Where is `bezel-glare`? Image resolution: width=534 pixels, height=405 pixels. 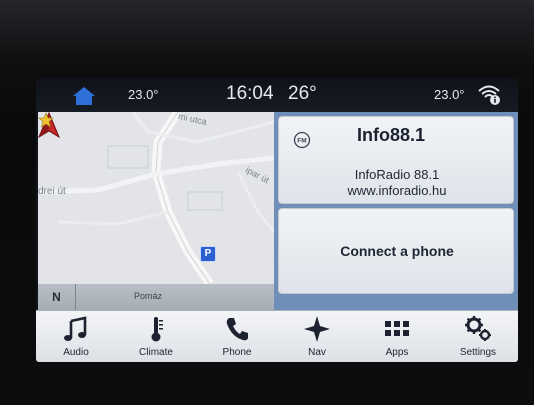
bezel-glare is located at coordinates (267, 30).